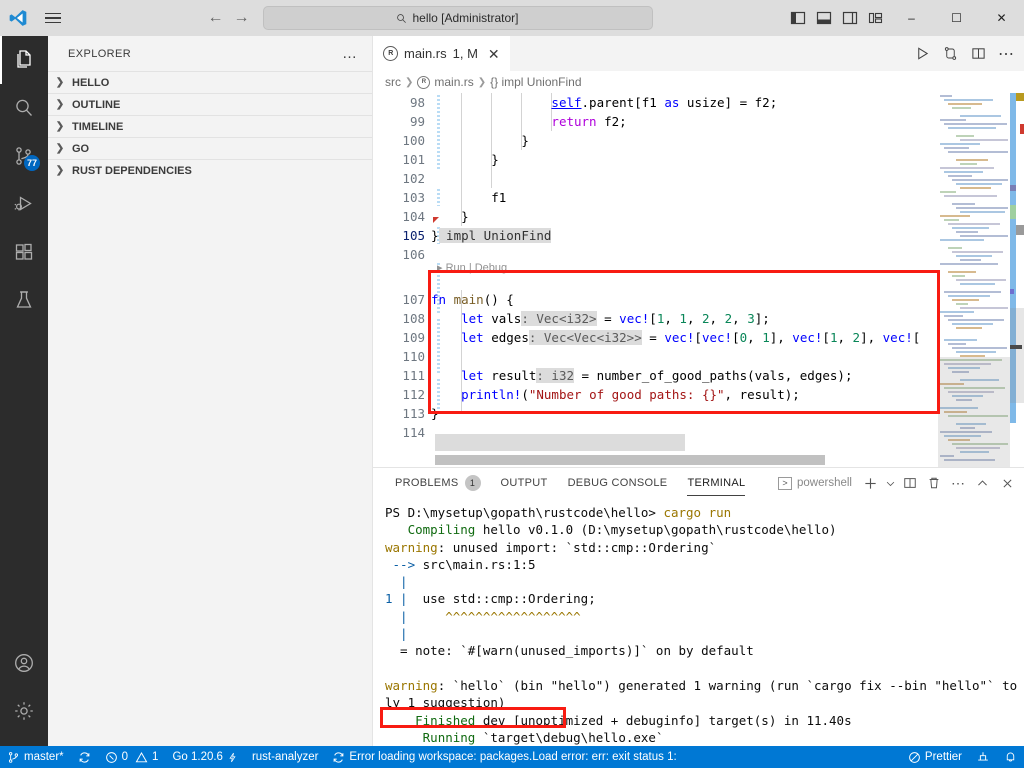 This screenshot has height=768, width=1024. I want to click on breadcrumb-file: main.rs, so click(453, 82).